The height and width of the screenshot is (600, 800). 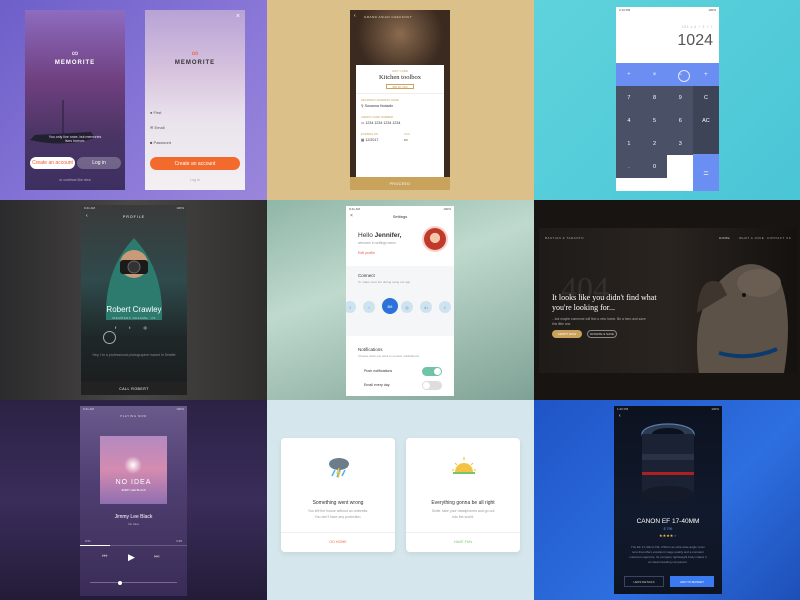 I want to click on social-connect-icon: t, so click(x=369, y=307).